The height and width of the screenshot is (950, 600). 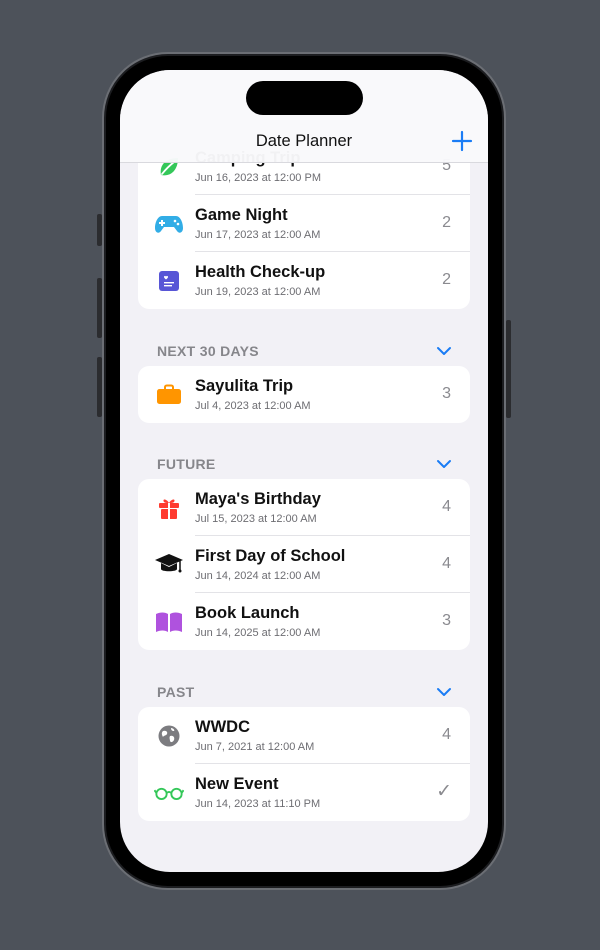 What do you see at coordinates (169, 508) in the screenshot?
I see `gift-icon` at bounding box center [169, 508].